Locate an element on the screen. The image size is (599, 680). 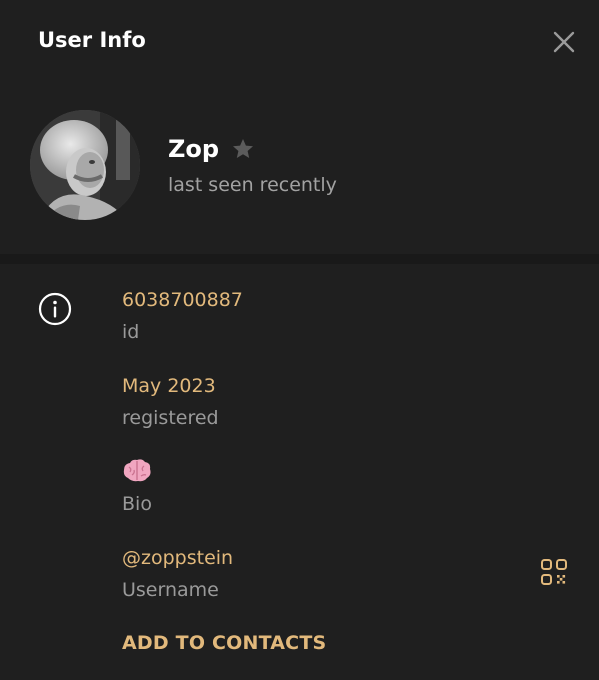
registered-label: registered is located at coordinates (170, 418).